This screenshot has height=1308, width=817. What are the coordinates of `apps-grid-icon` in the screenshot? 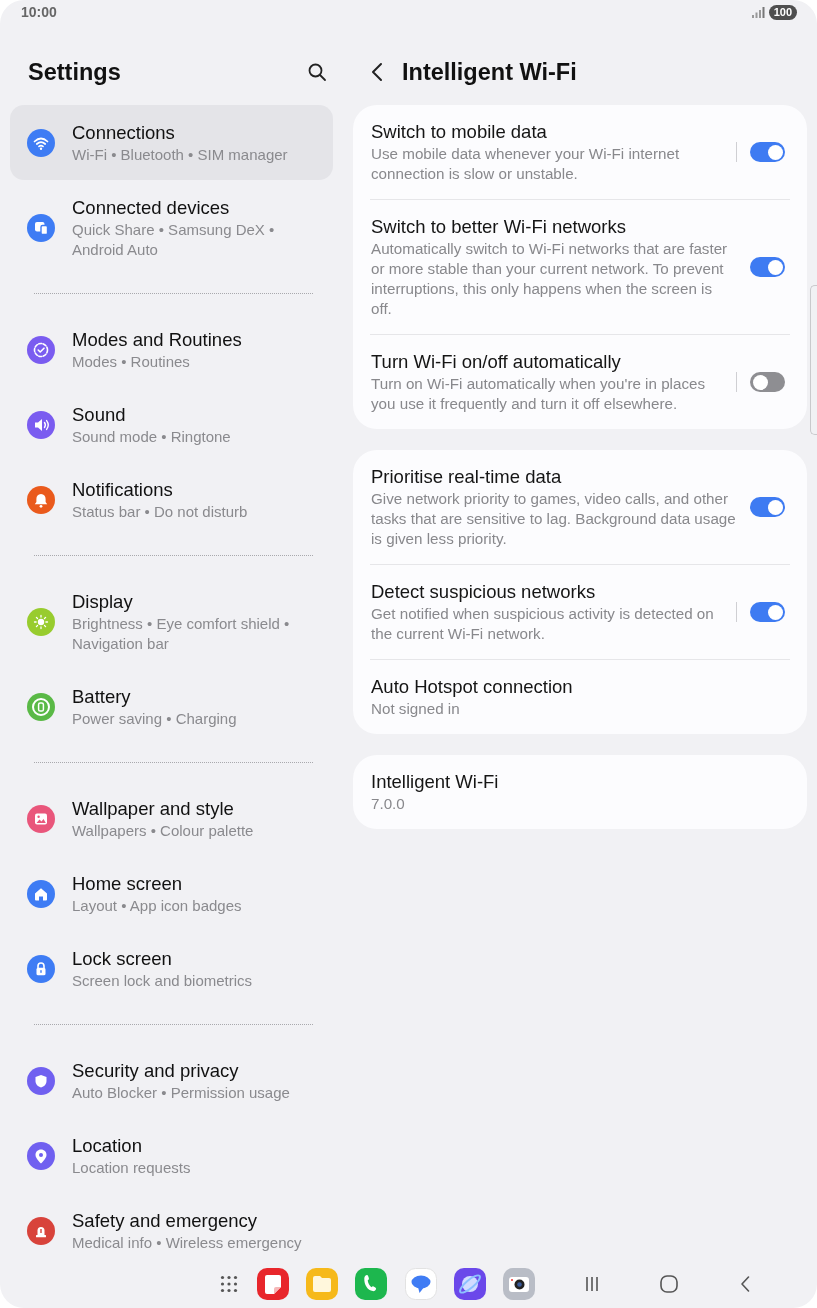 It's located at (229, 1284).